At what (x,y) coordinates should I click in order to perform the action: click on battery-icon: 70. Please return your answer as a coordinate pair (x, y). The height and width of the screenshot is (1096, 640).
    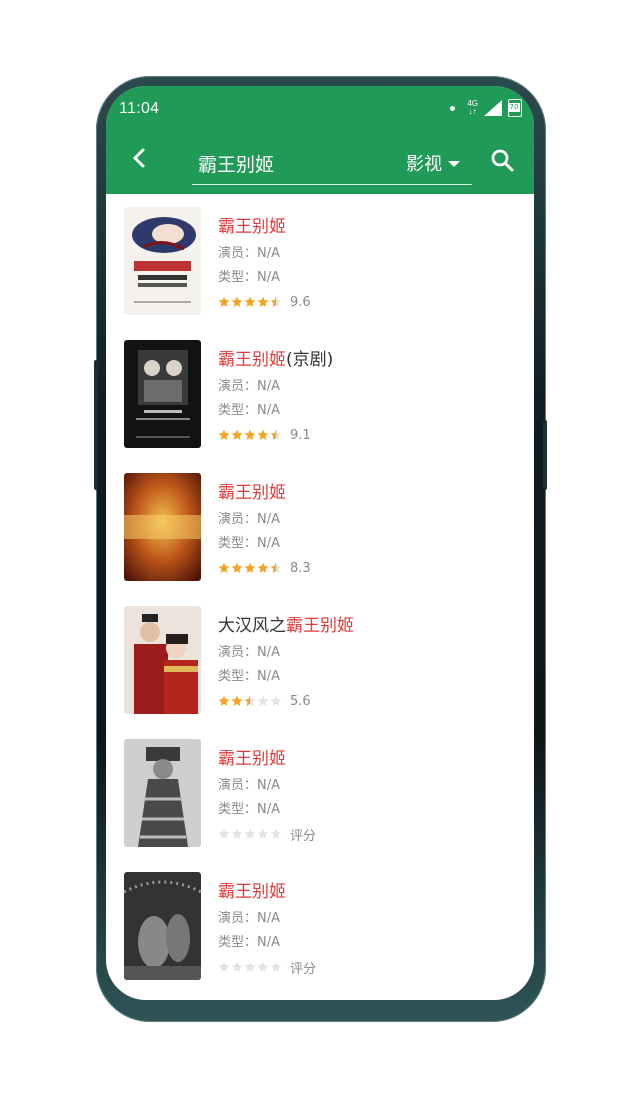
    Looking at the image, I should click on (515, 108).